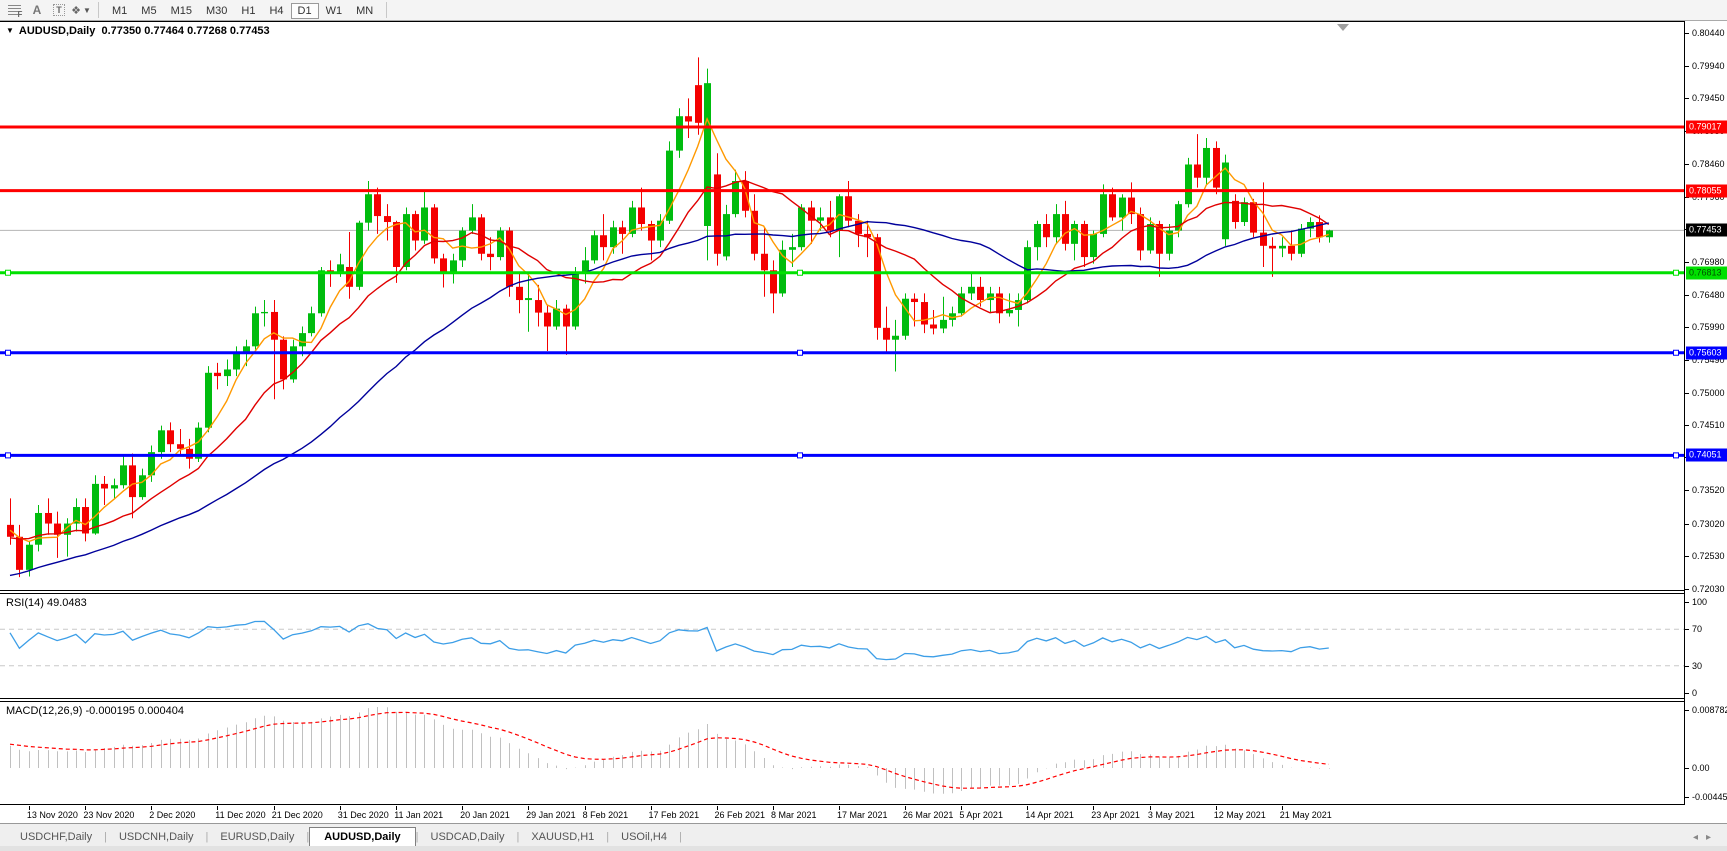  Describe the element at coordinates (842, 753) in the screenshot. I see `macd-indicator-panel` at that location.